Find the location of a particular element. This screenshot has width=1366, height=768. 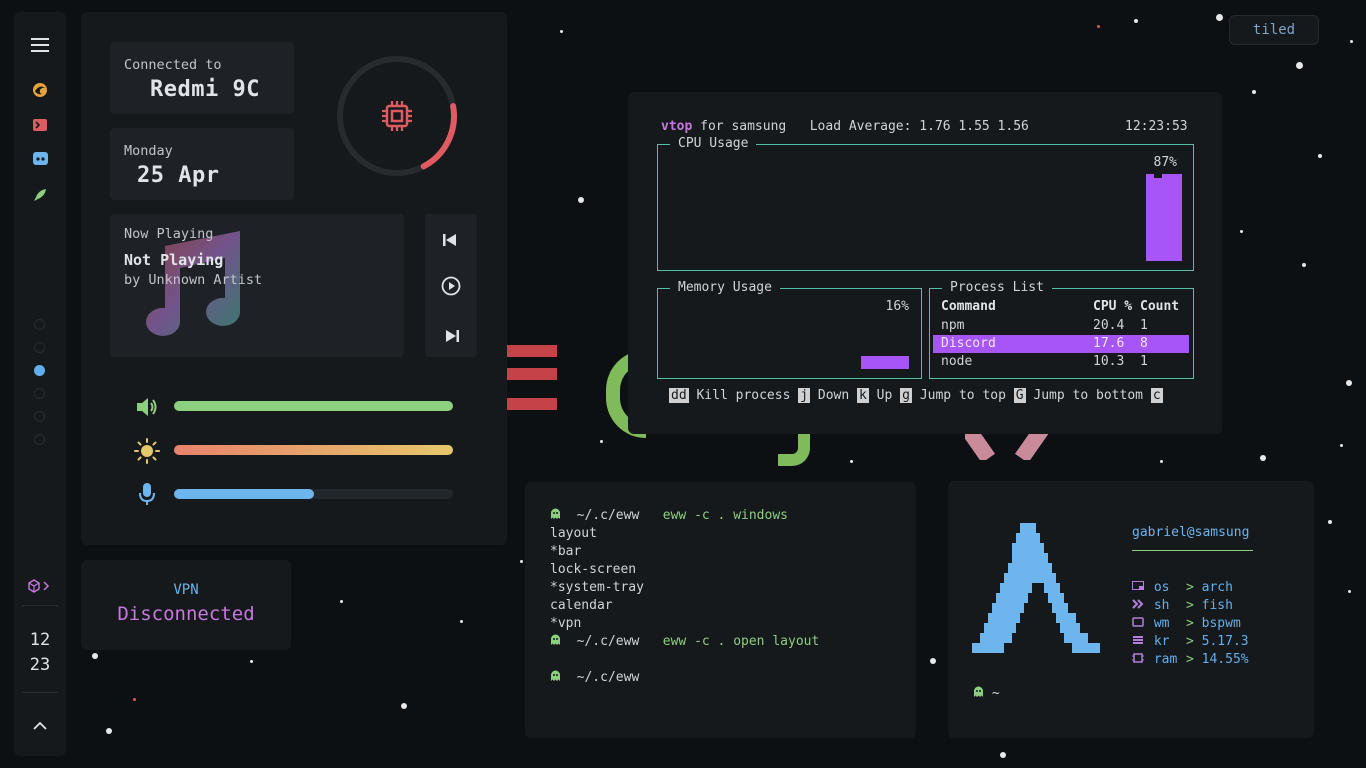

cpu-ring is located at coordinates (397, 116).